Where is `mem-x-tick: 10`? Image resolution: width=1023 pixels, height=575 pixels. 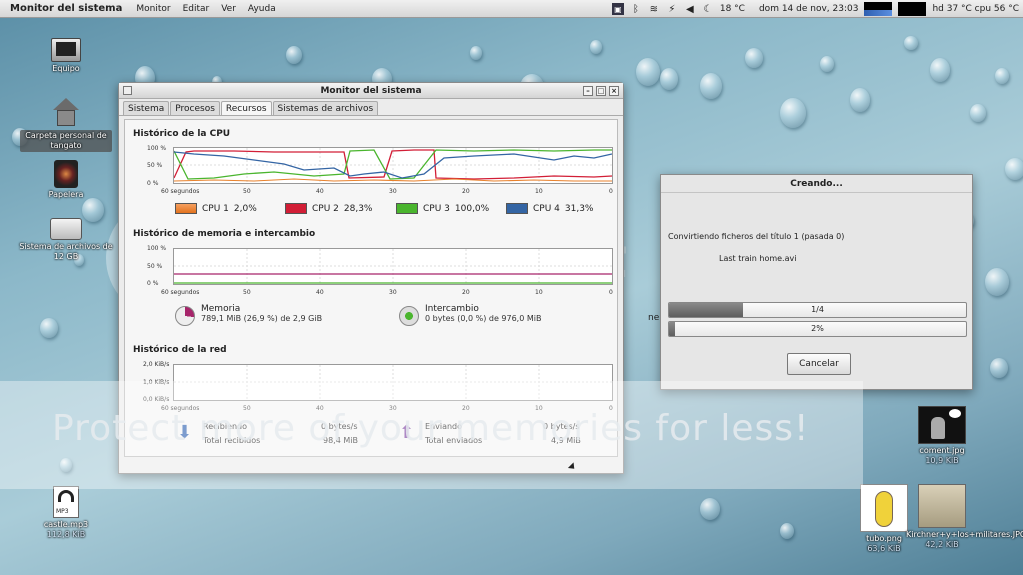
mem-x-tick: 10 is located at coordinates (539, 292).